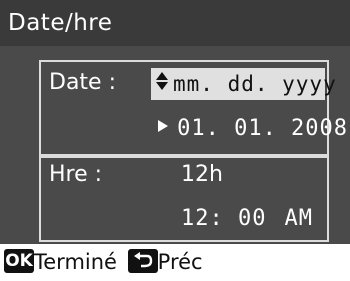  What do you see at coordinates (180, 262) in the screenshot?
I see `back-label: Préc` at bounding box center [180, 262].